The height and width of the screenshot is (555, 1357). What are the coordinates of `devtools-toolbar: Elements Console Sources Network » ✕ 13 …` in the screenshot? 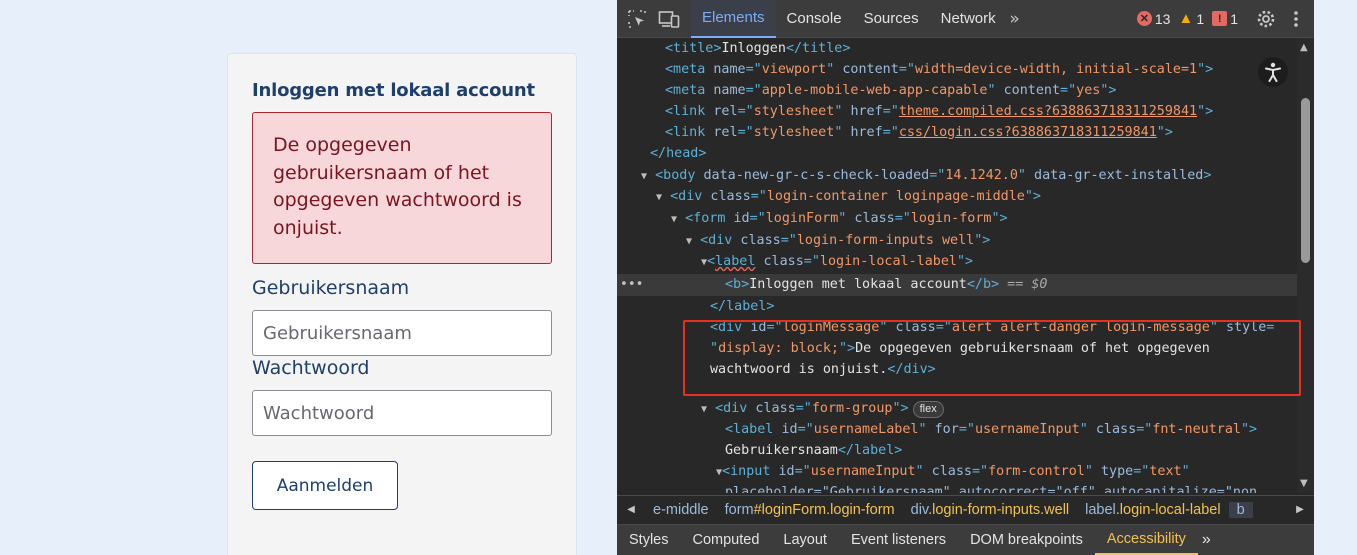 It's located at (965, 19).